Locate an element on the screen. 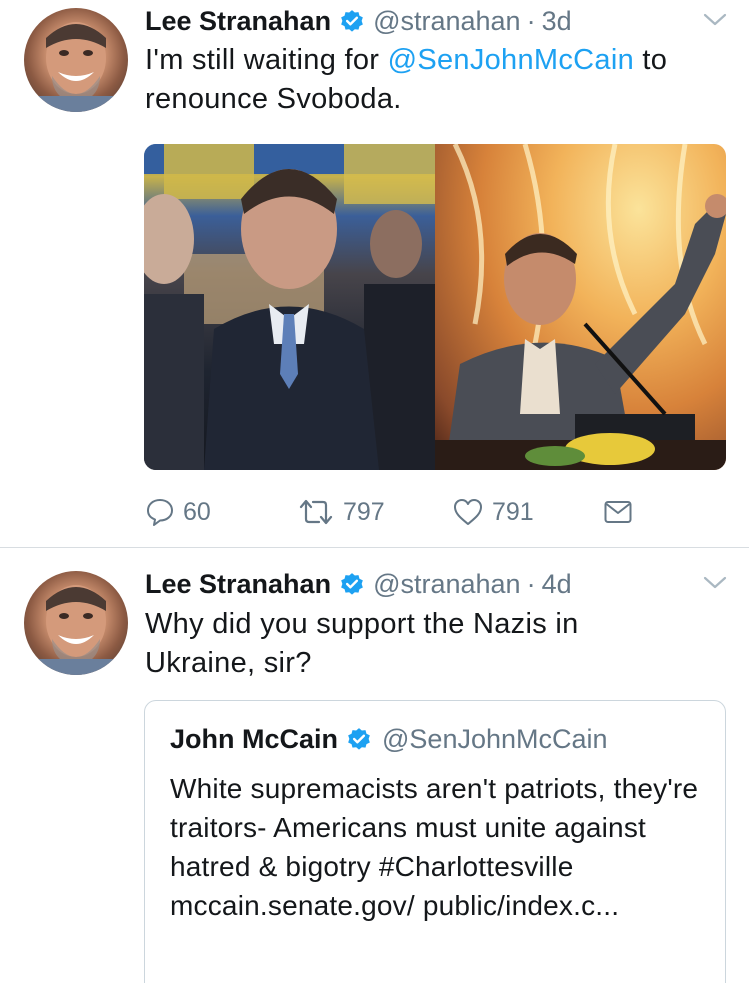 This screenshot has width=749, height=983. direct-message-button is located at coordinates (618, 512).